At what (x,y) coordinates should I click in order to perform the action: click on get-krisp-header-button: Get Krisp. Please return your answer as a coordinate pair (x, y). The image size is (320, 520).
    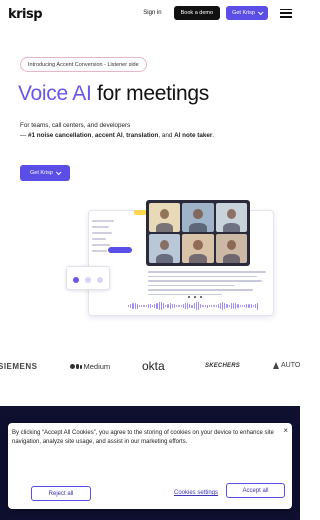
    Looking at the image, I should click on (247, 13).